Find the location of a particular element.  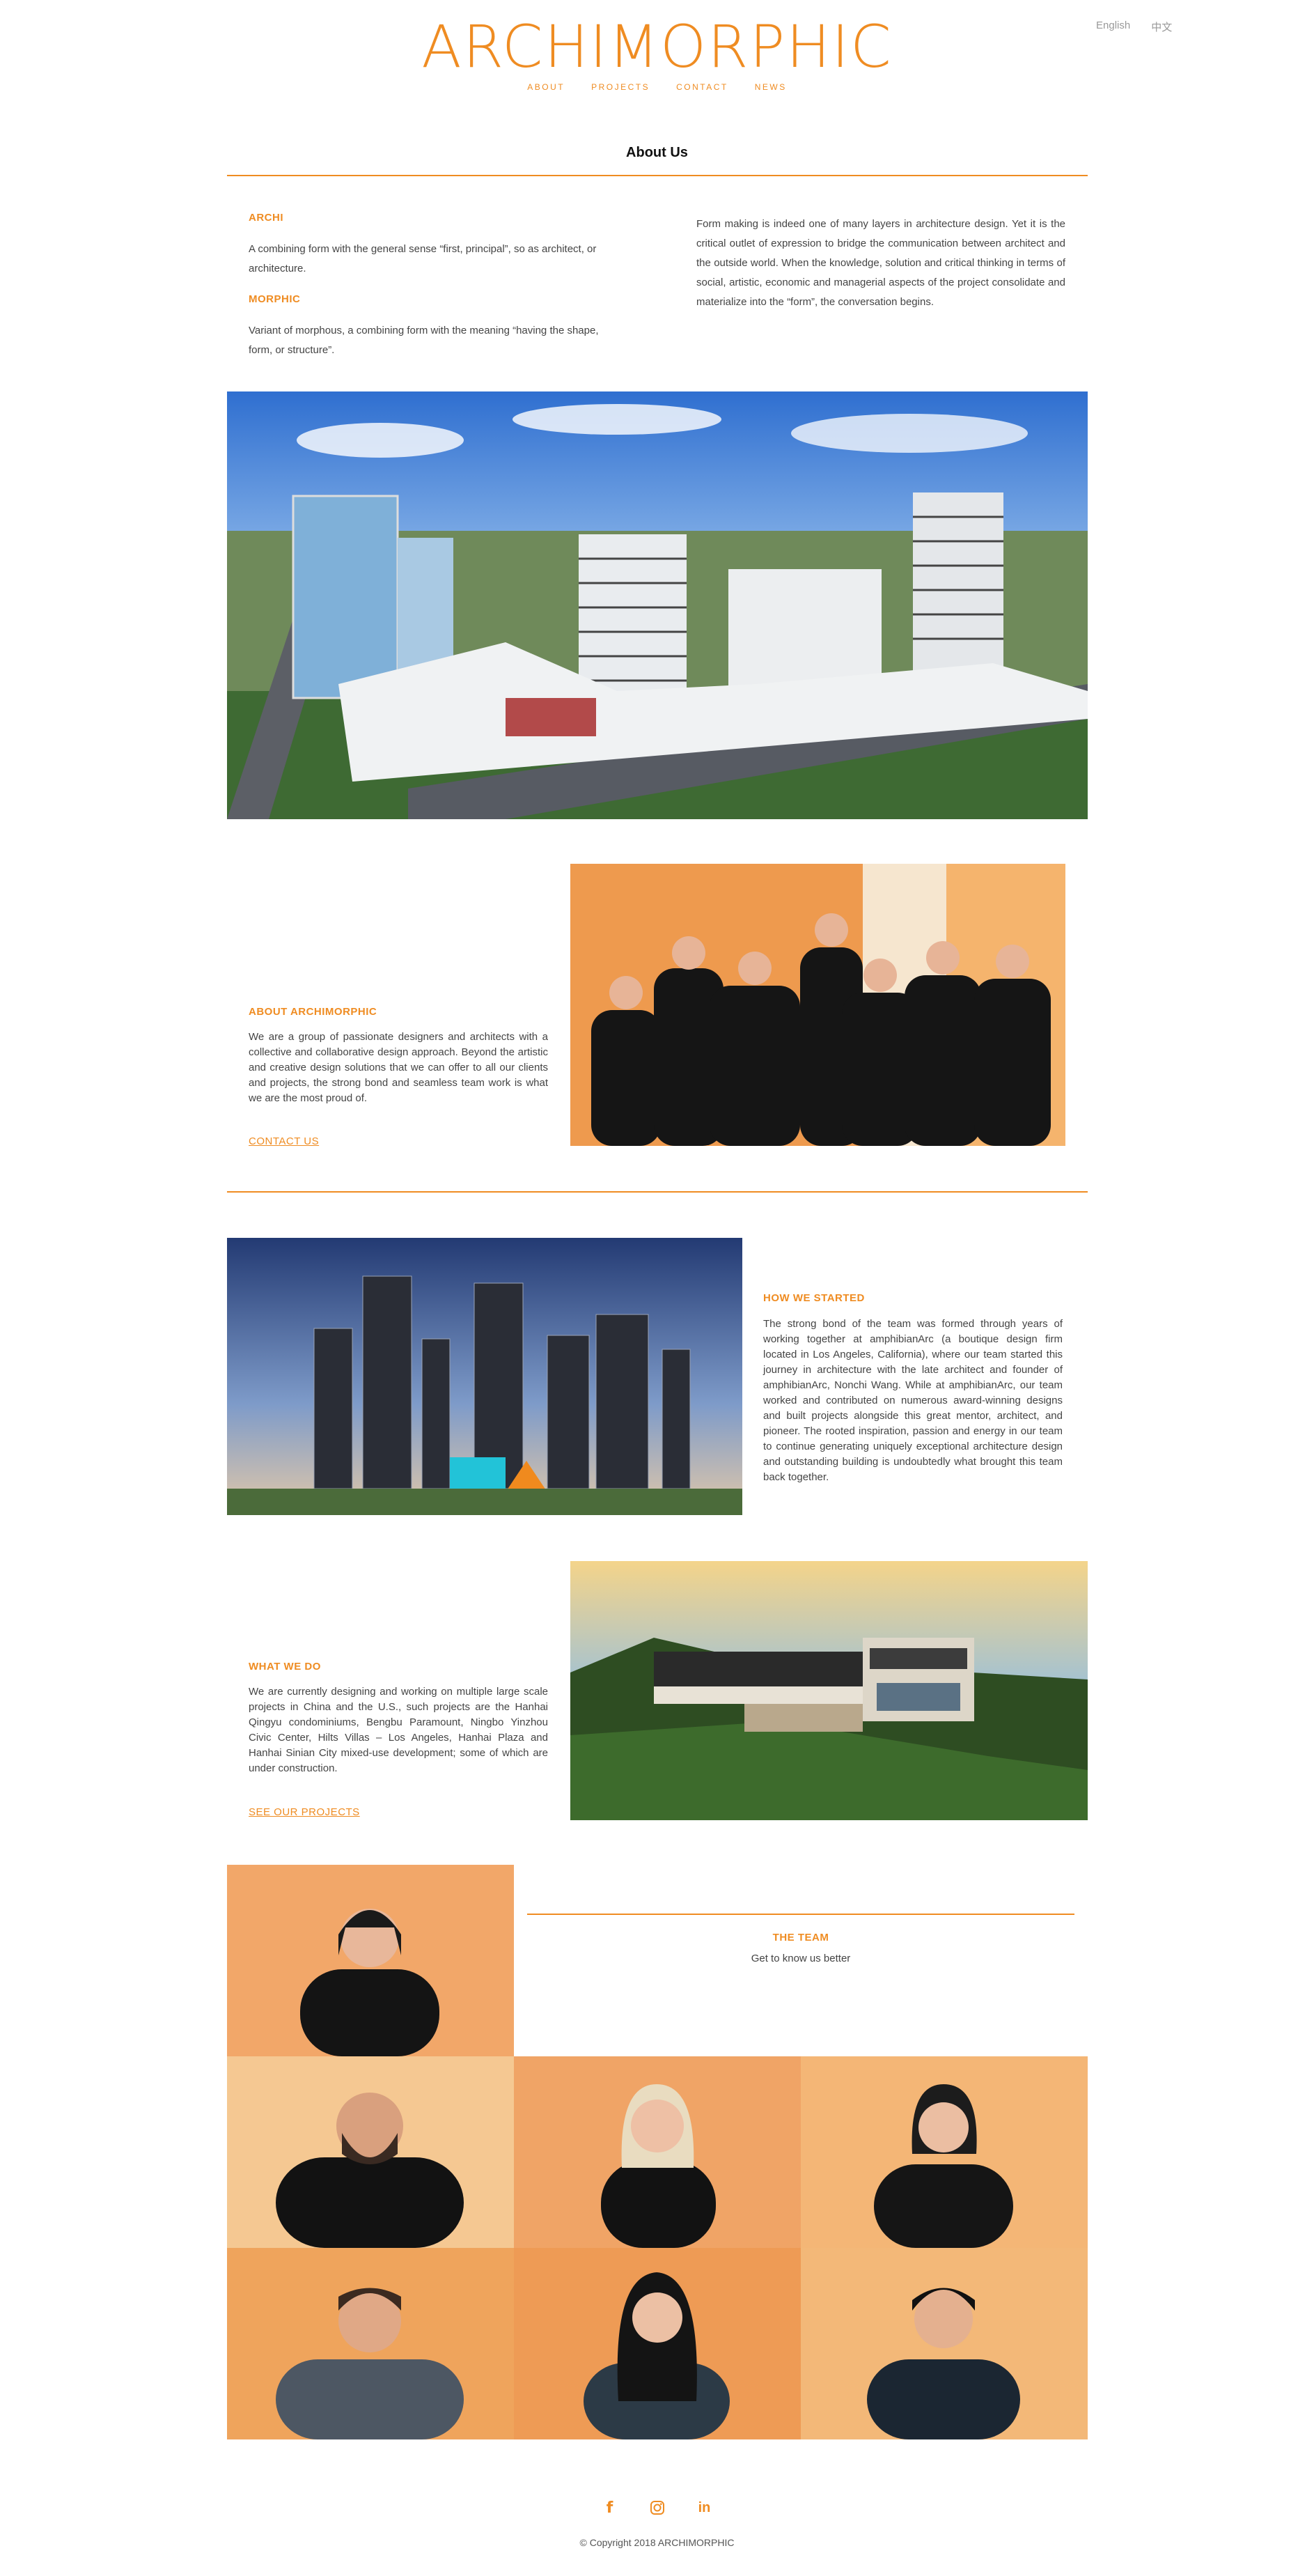

page-title: About Us is located at coordinates (657, 152).